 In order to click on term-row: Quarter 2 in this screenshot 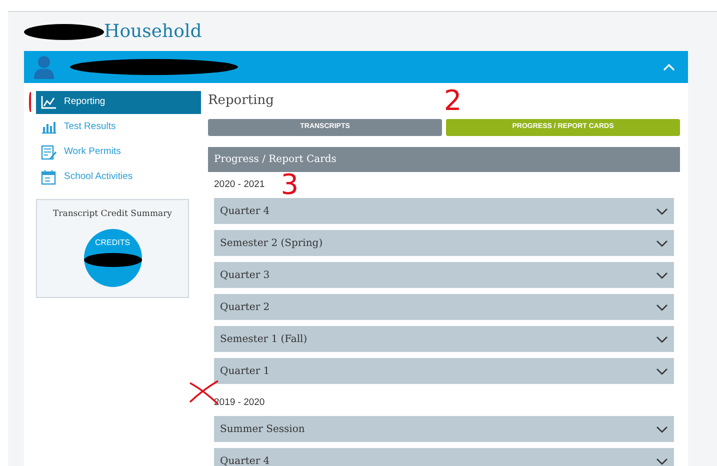, I will do `click(444, 307)`.